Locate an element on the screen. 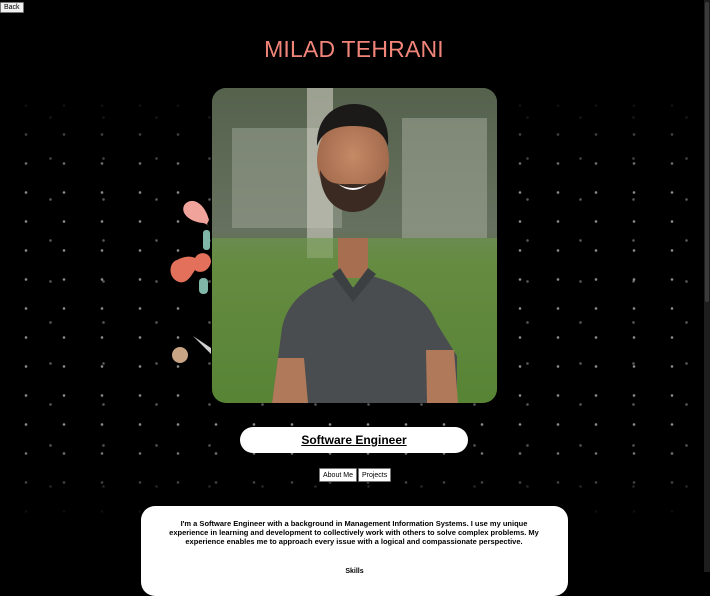 This screenshot has width=710, height=596. job-title-pill: Software Engineer is located at coordinates (354, 440).